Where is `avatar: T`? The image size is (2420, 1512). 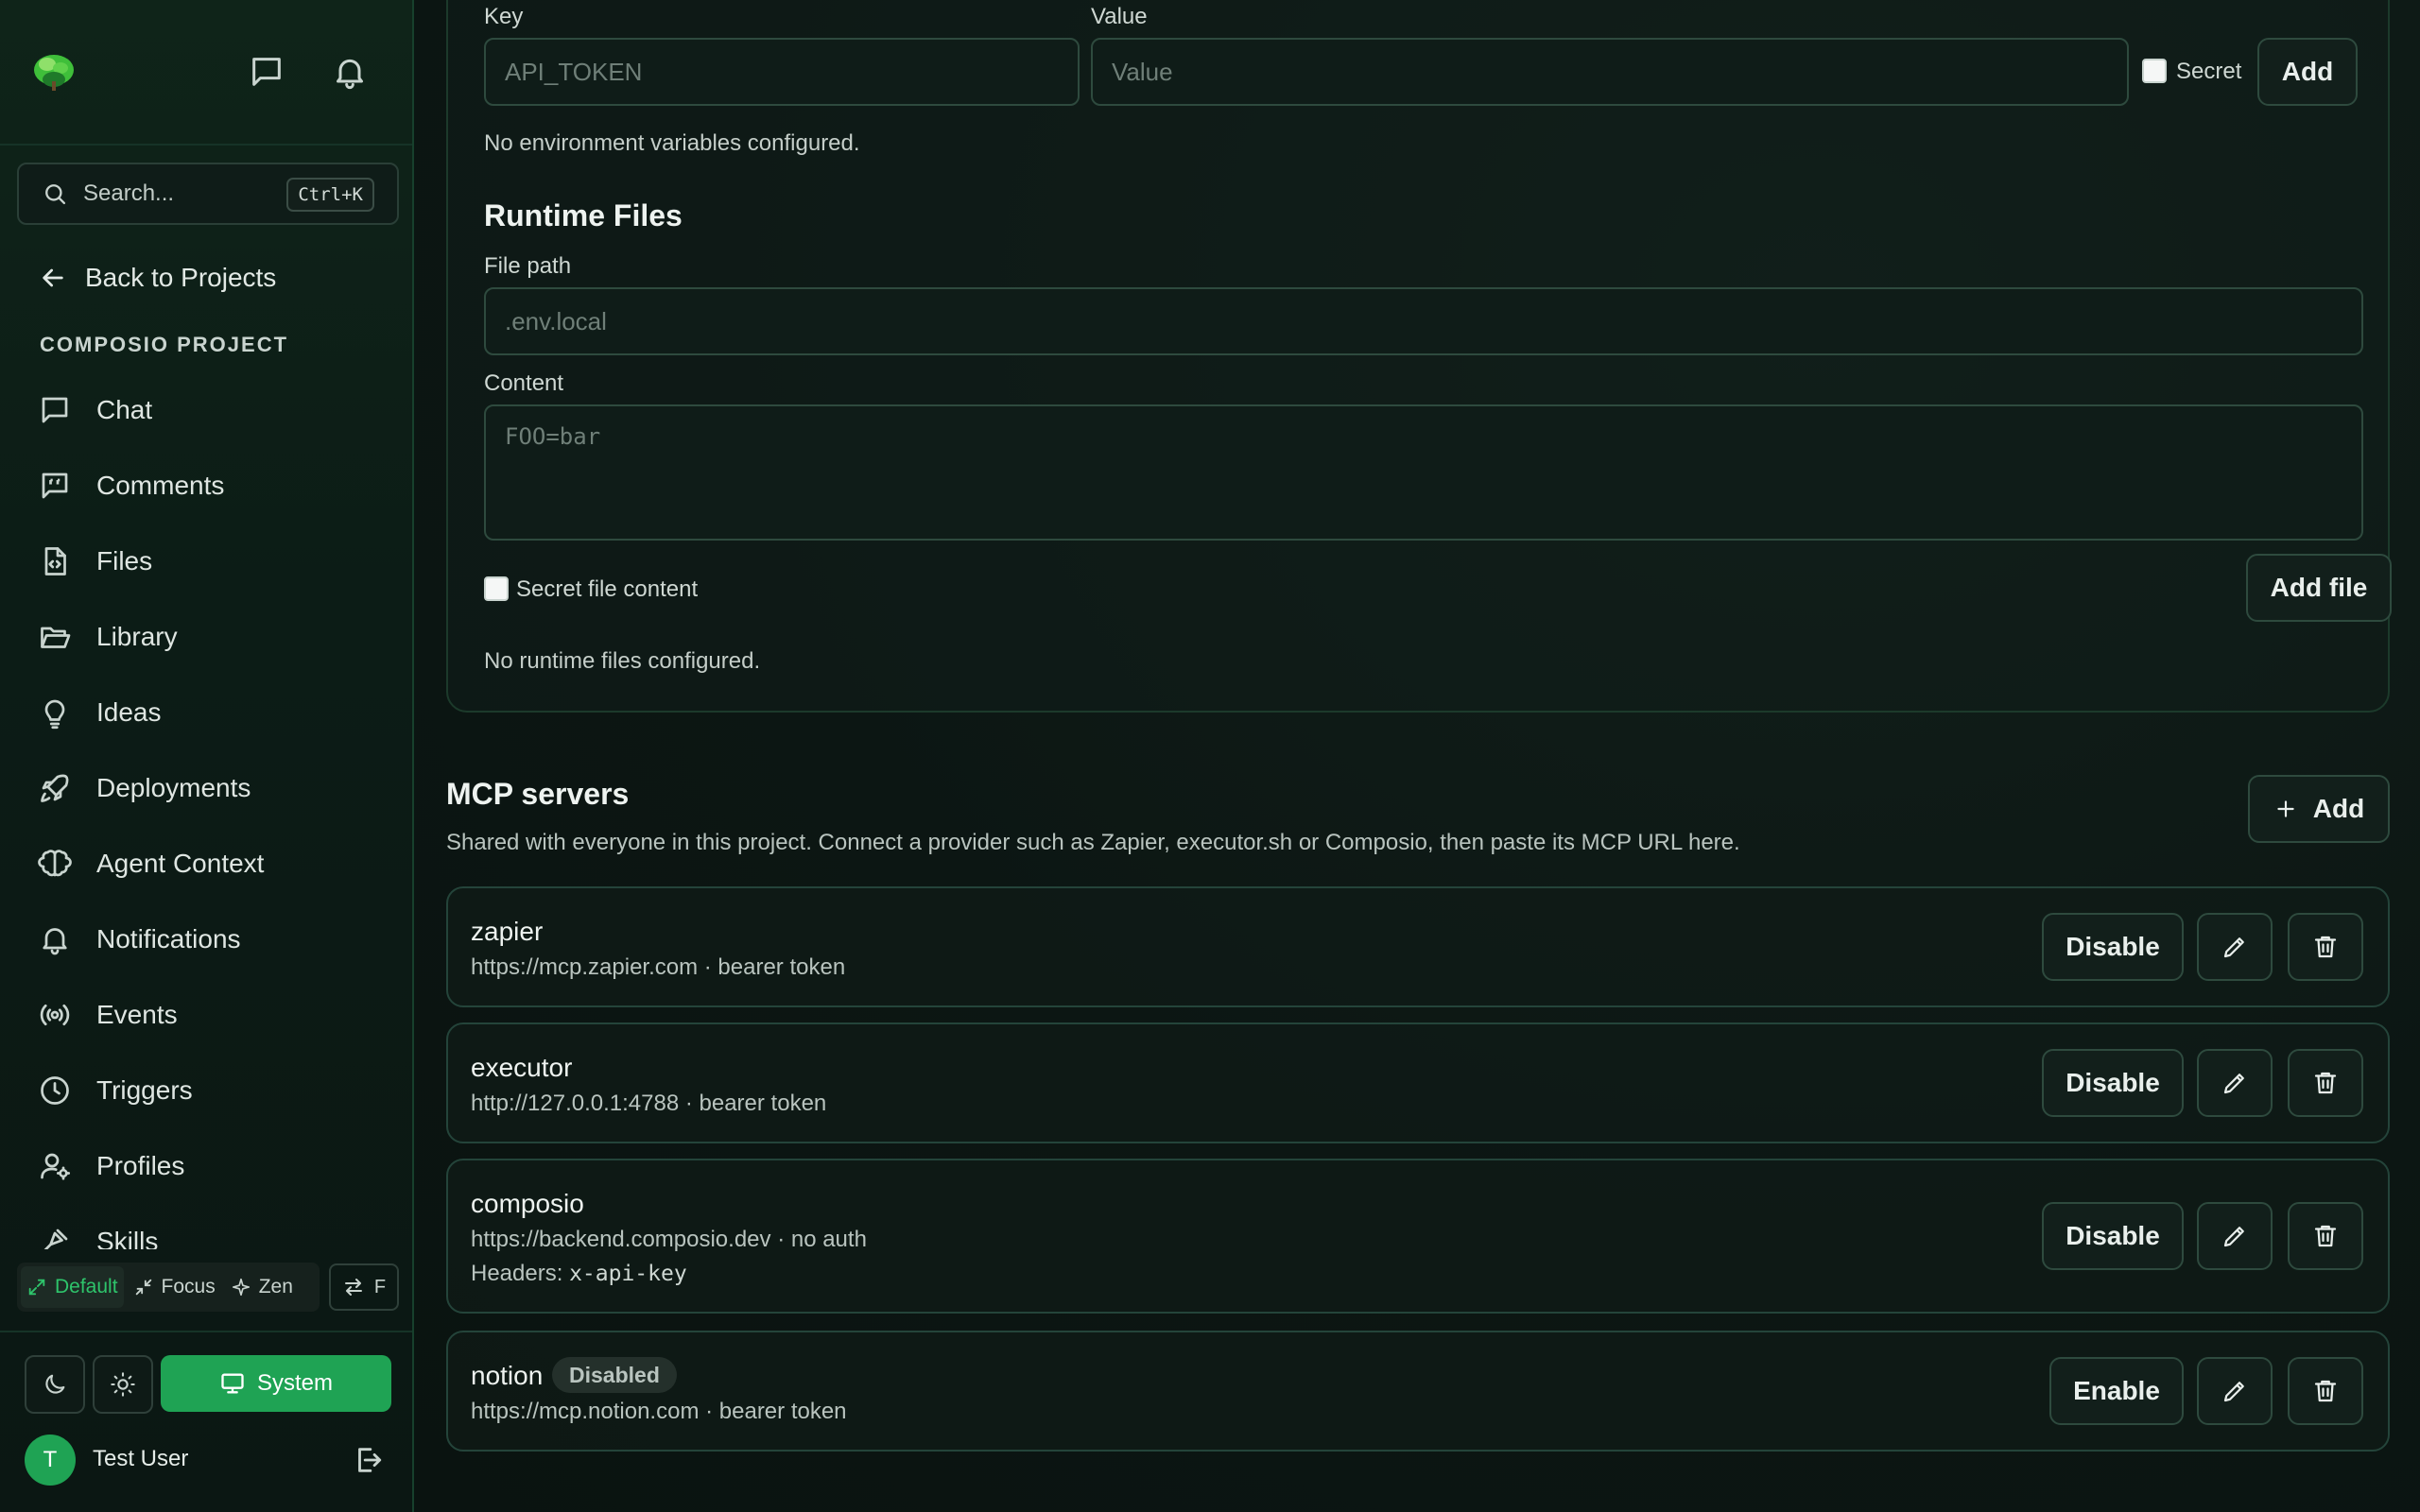 avatar: T is located at coordinates (50, 1460).